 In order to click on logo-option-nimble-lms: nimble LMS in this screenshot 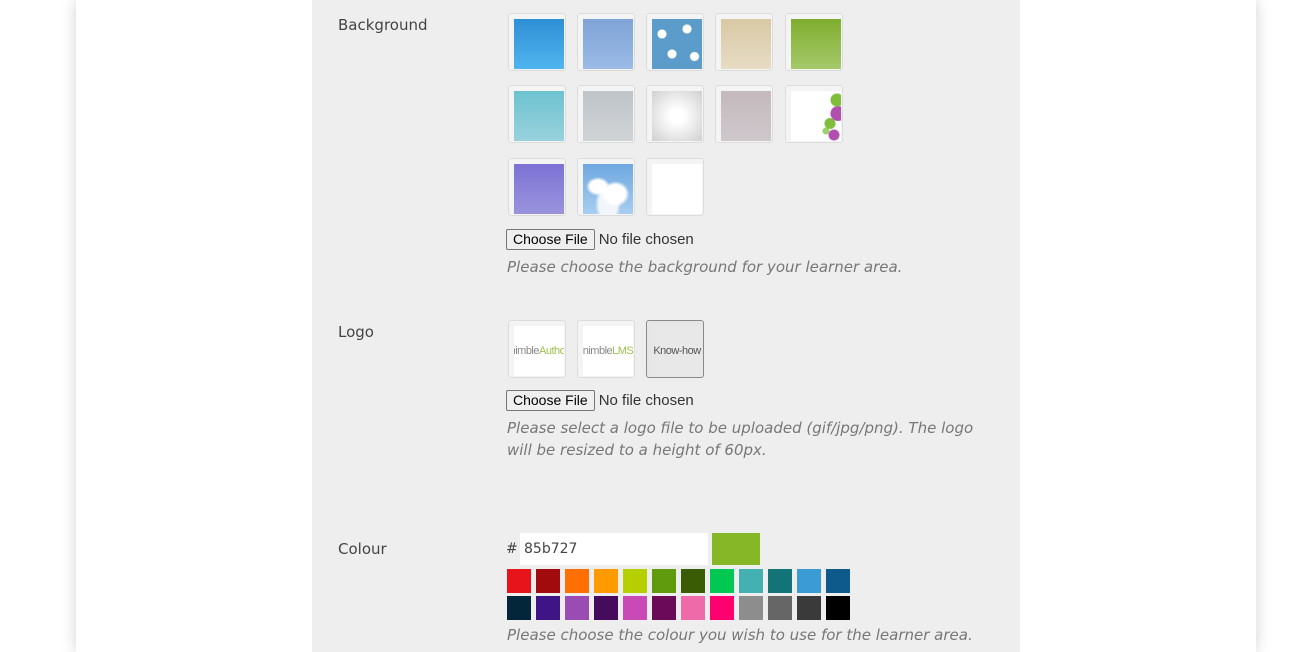, I will do `click(606, 349)`.